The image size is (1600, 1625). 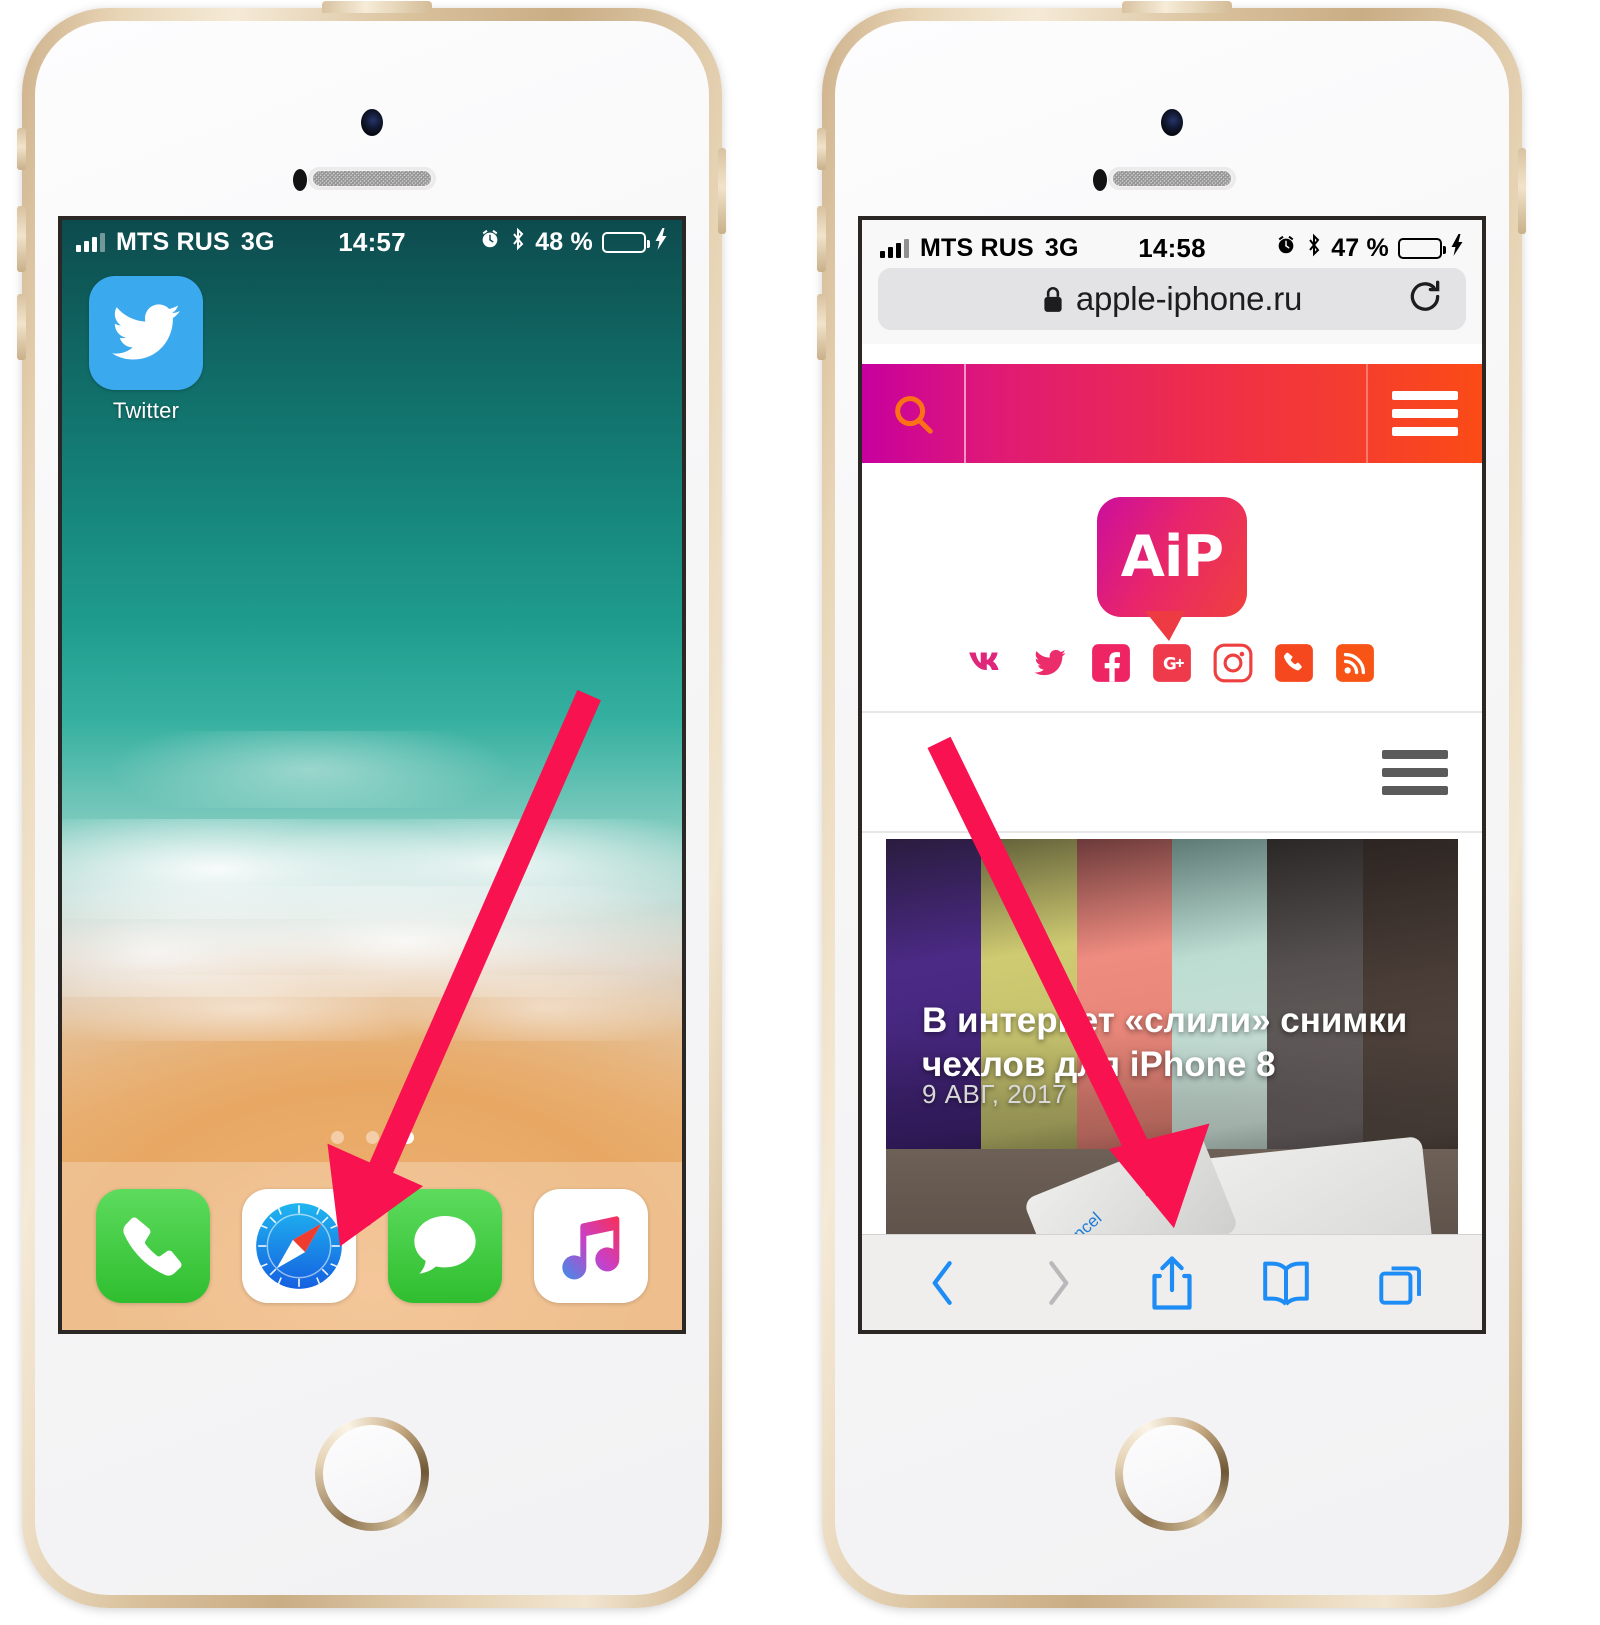 I want to click on forward-button, so click(x=1058, y=1283).